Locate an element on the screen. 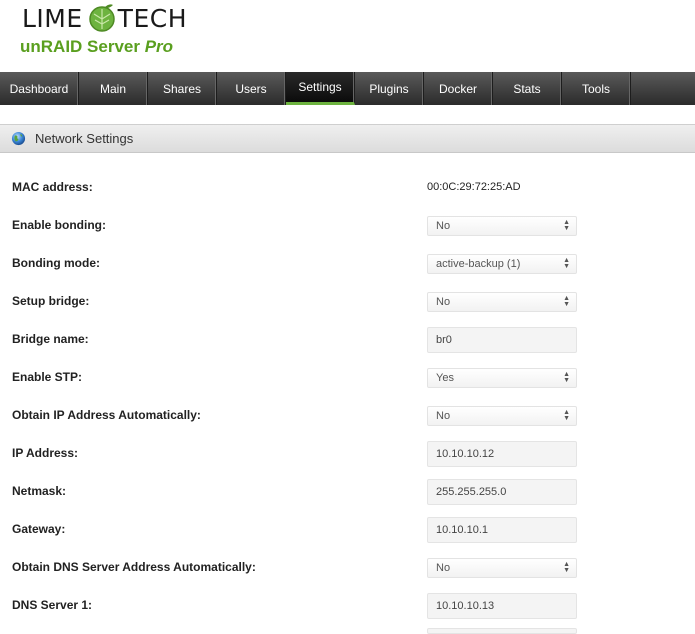 Image resolution: width=695 pixels, height=634 pixels. gateway-label: Gateway: is located at coordinates (39, 529).